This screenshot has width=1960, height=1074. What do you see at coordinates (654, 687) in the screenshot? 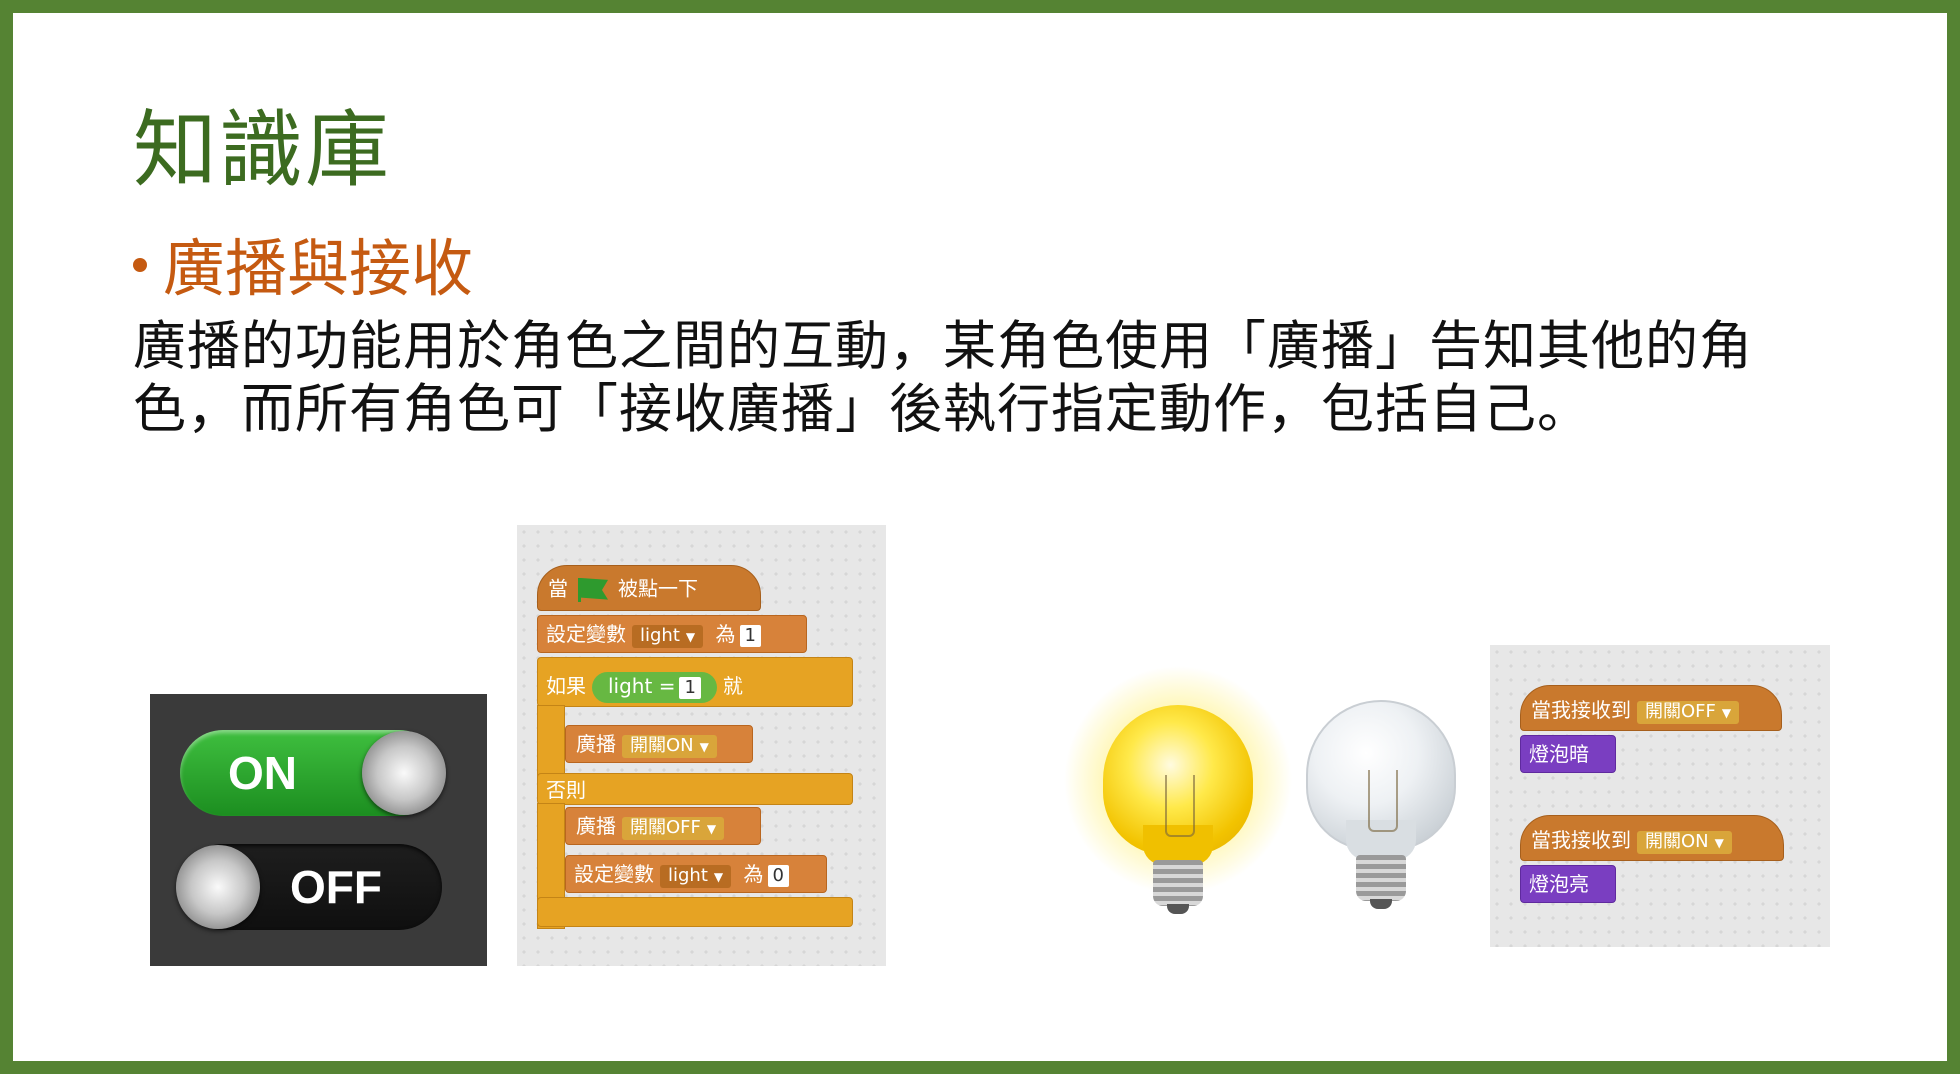
I see `condition-block: light = 1` at bounding box center [654, 687].